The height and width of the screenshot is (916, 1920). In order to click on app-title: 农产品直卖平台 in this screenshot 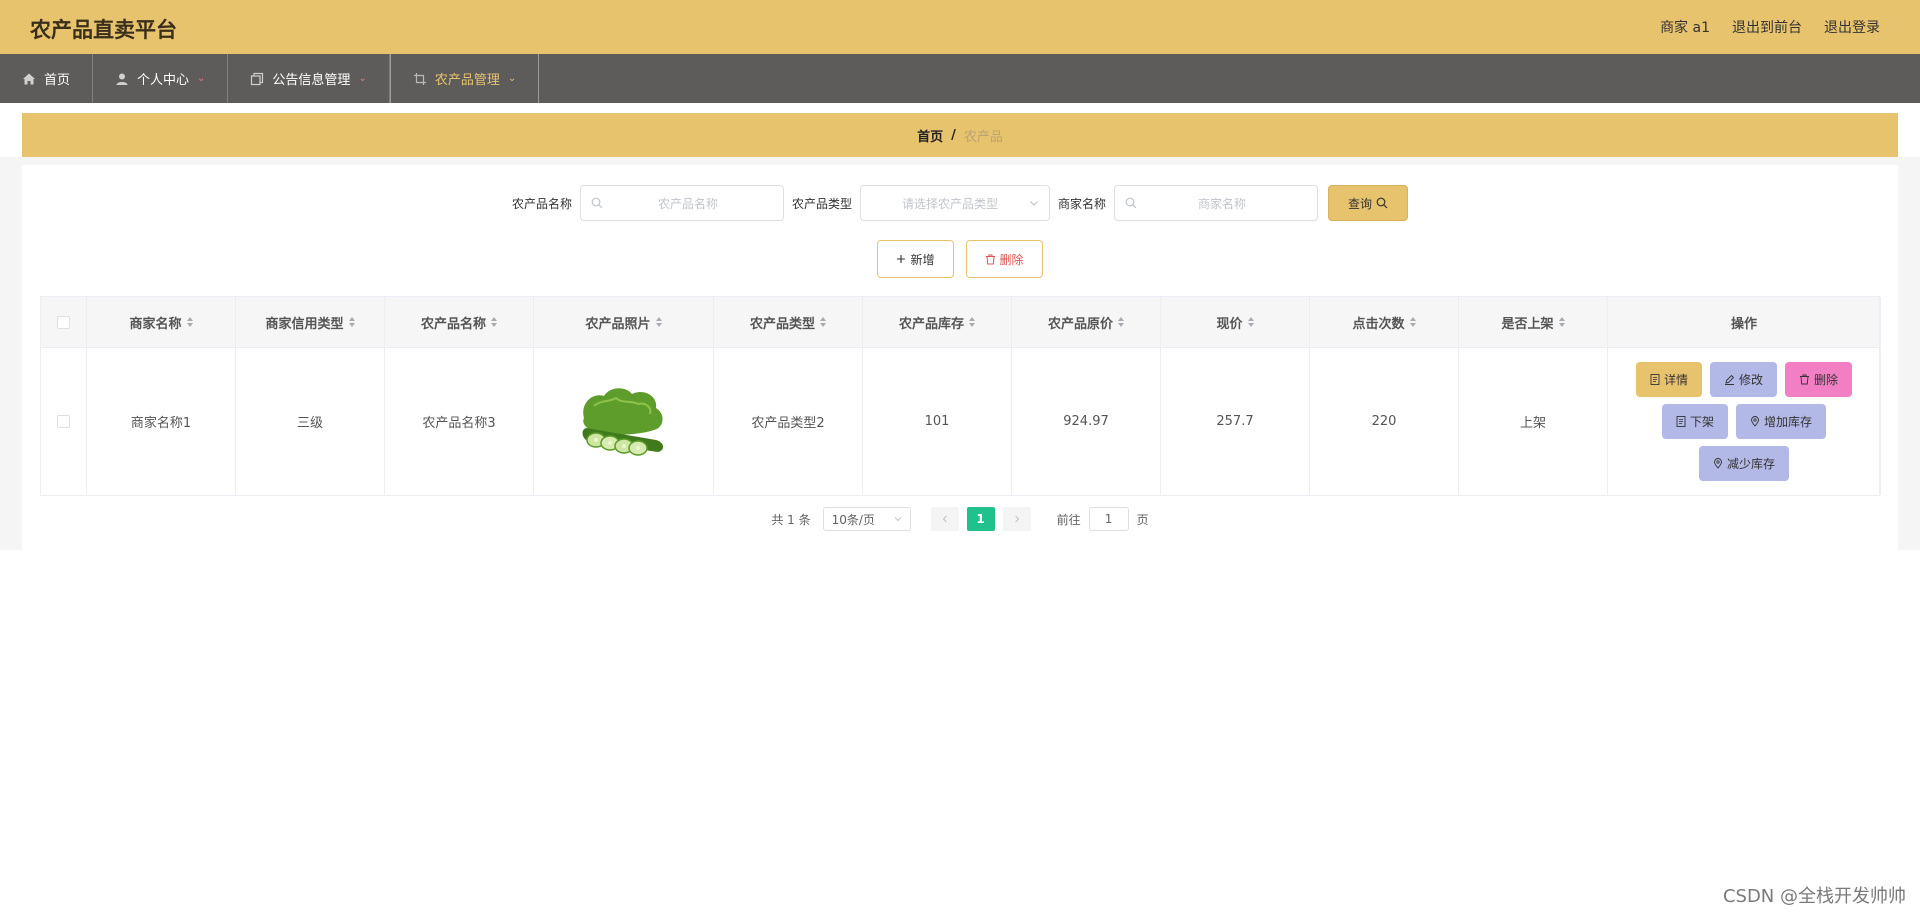, I will do `click(103, 30)`.